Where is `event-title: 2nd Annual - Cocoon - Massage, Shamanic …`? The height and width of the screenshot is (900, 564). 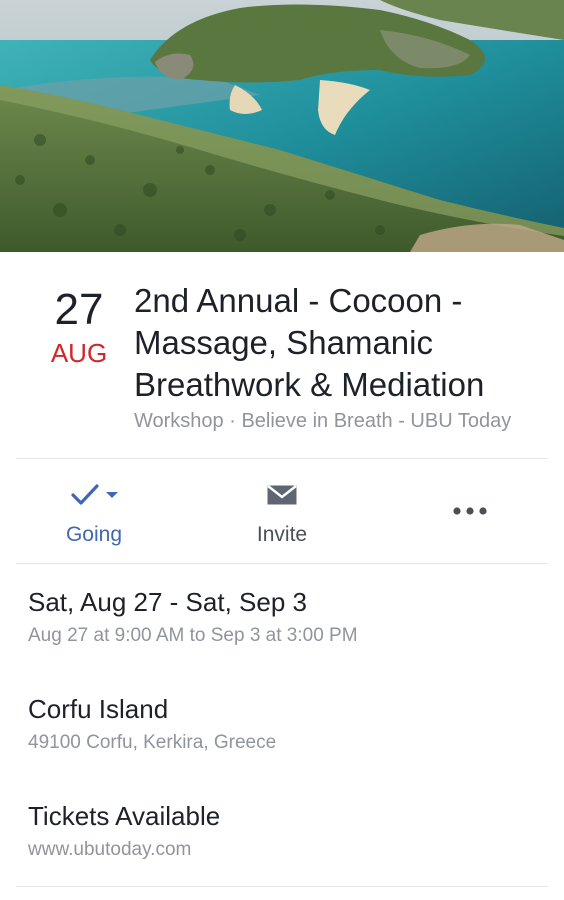
event-title: 2nd Annual - Cocoon - Massage, Shamanic … is located at coordinates (309, 342).